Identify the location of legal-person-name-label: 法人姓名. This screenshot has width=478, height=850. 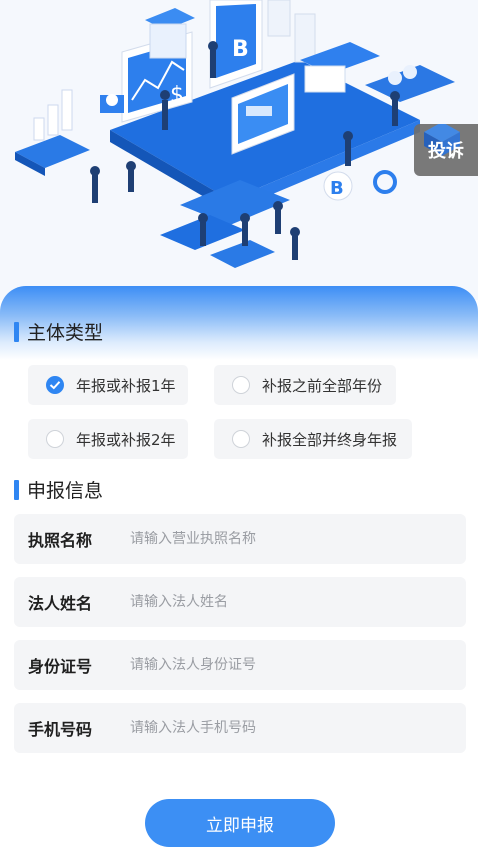
(60, 603).